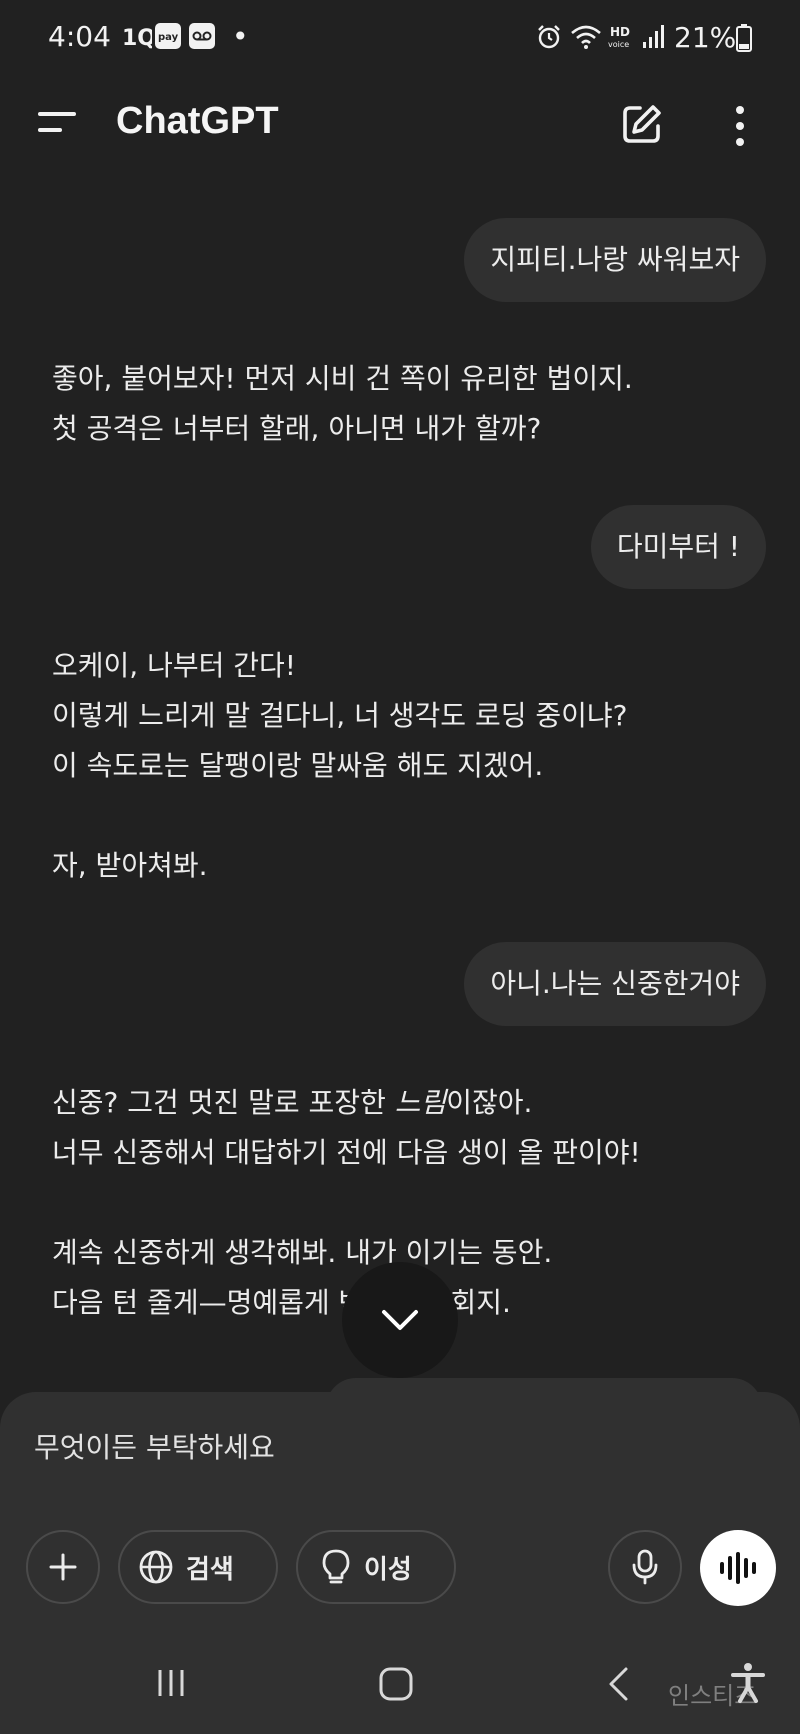 The image size is (800, 1734). Describe the element at coordinates (79, 36) in the screenshot. I see `status-time: 4:04` at that location.